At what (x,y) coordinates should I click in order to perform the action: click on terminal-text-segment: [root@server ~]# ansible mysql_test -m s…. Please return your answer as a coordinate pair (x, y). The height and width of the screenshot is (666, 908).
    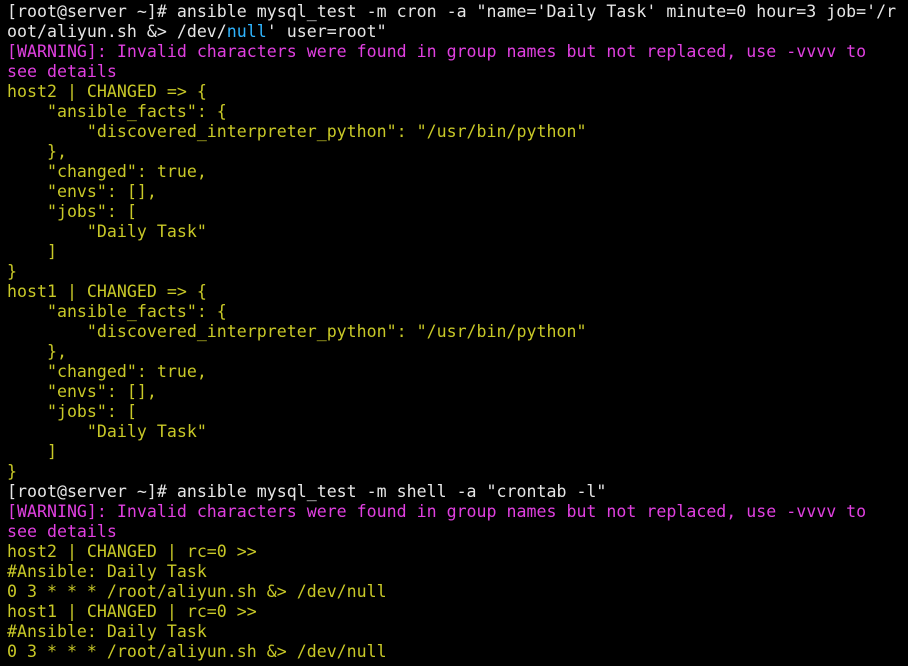
    Looking at the image, I should click on (307, 491).